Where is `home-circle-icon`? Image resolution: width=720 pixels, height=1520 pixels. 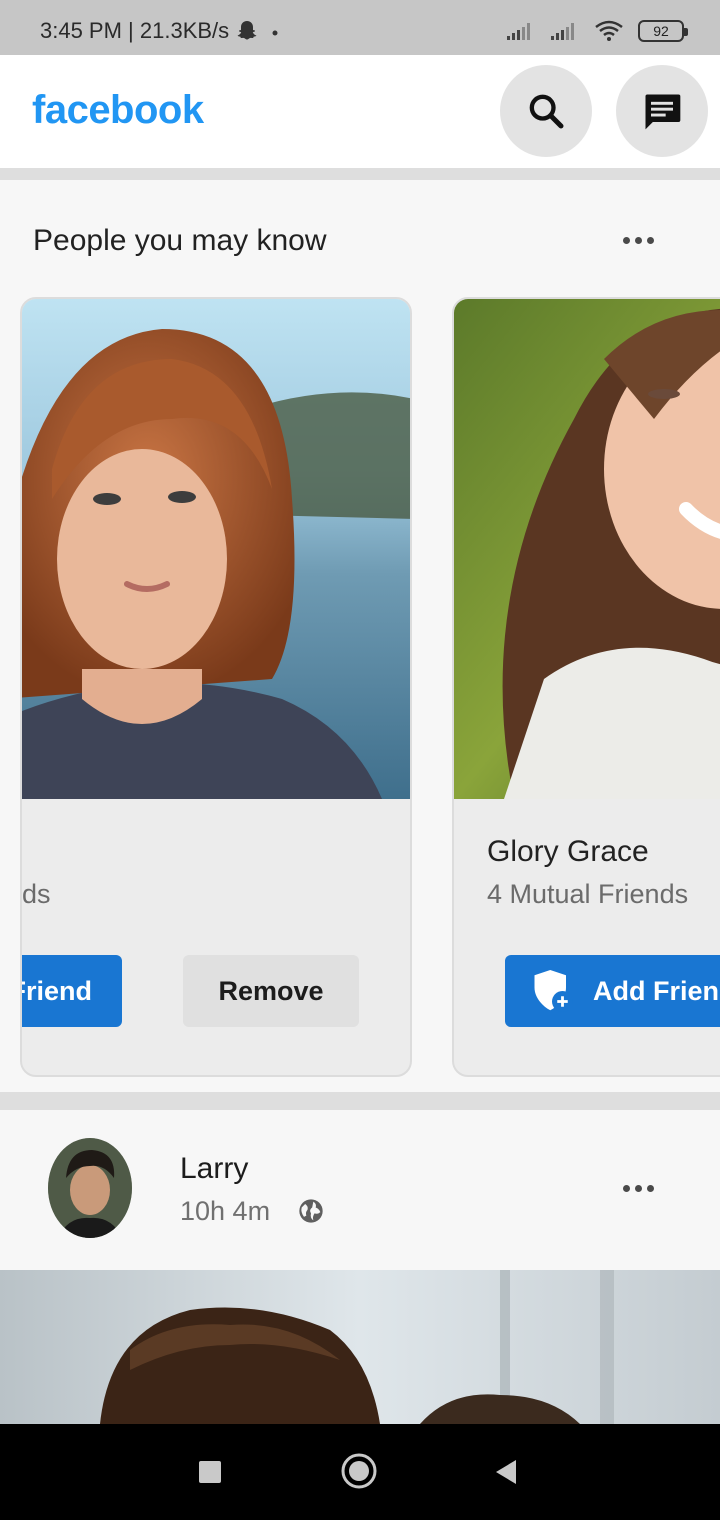 home-circle-icon is located at coordinates (359, 1471).